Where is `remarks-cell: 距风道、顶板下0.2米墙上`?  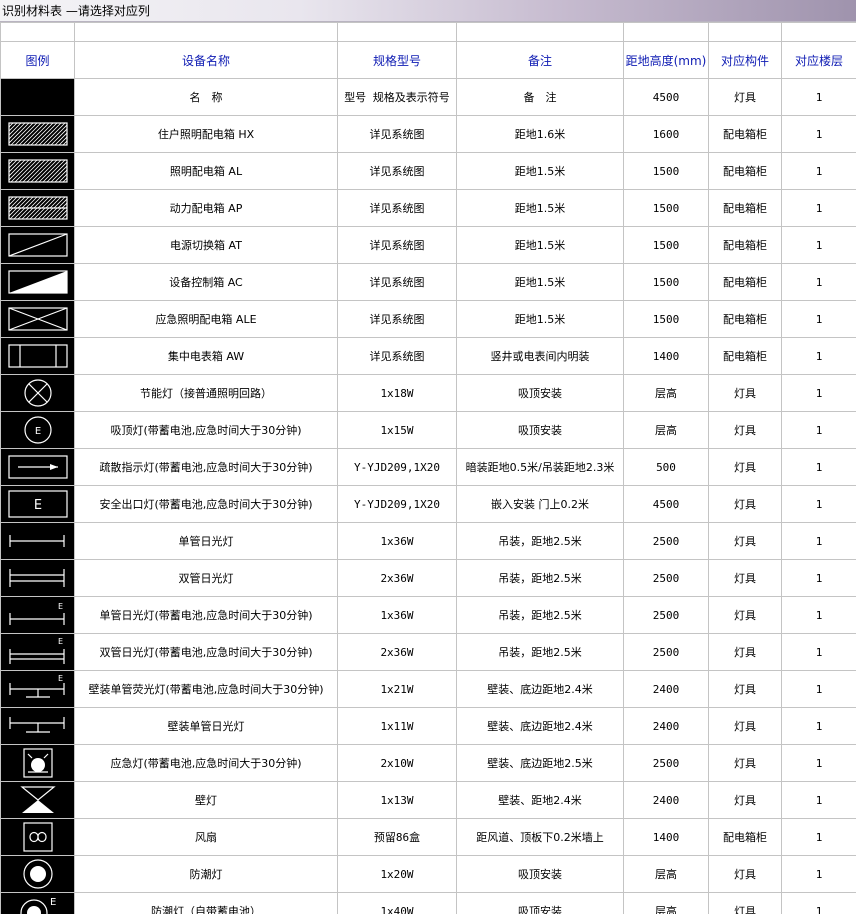 remarks-cell: 距风道、顶板下0.2米墙上 is located at coordinates (540, 837).